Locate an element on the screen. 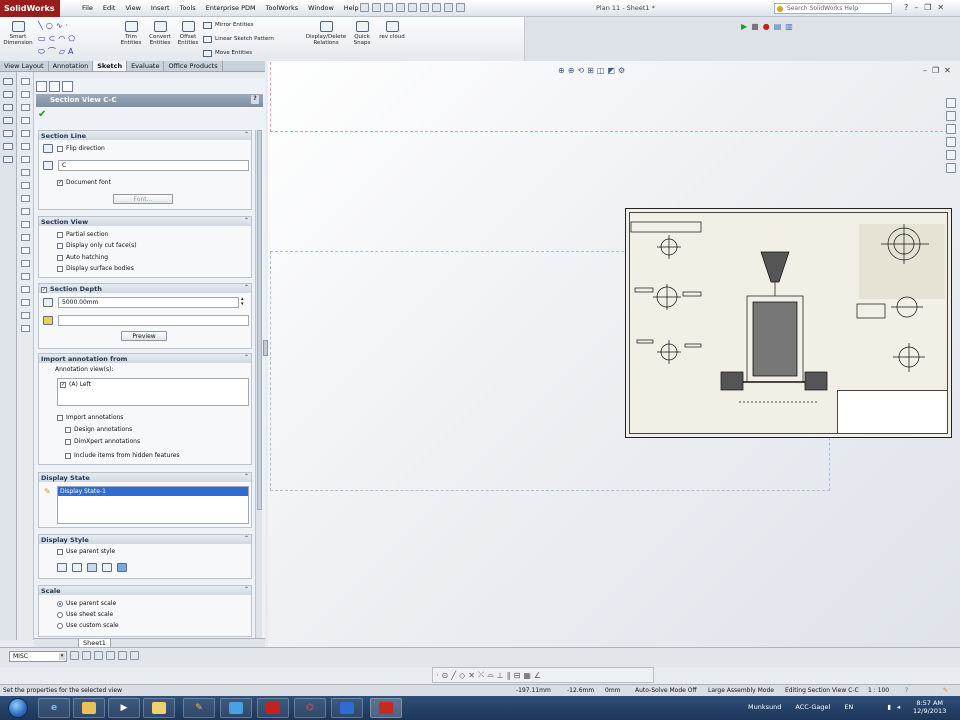  feature-tree-tab-icon is located at coordinates (41, 86).